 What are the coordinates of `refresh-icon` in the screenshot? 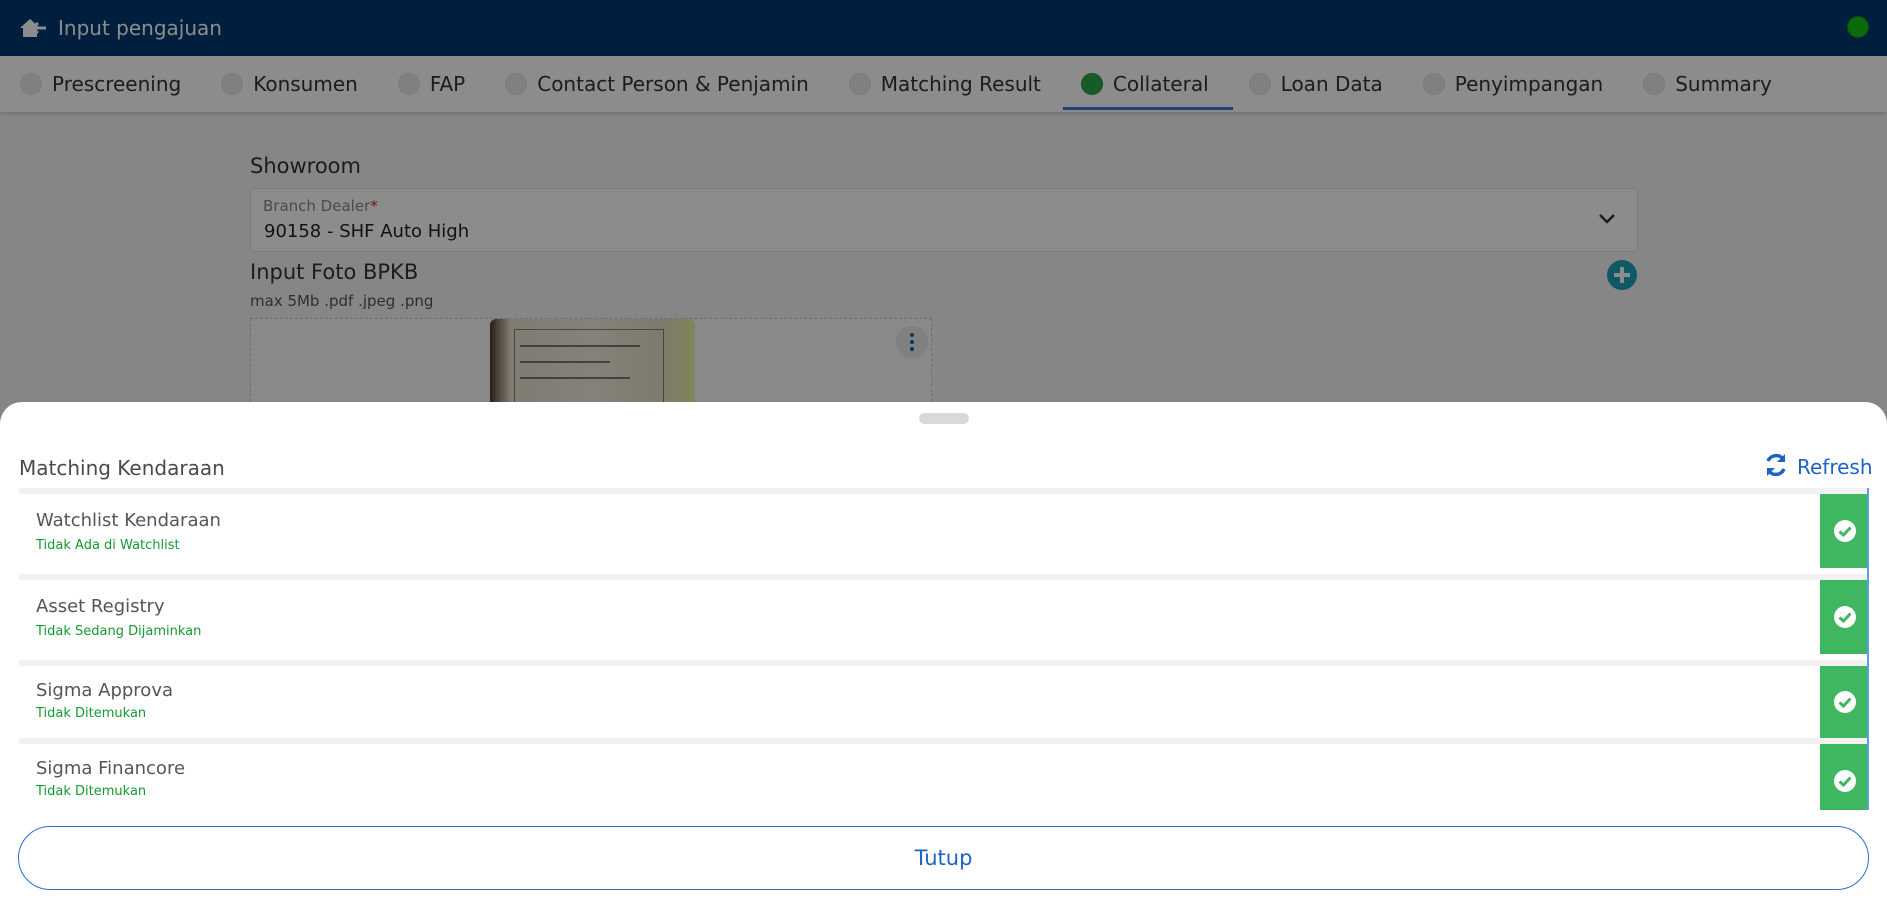 It's located at (1776, 467).